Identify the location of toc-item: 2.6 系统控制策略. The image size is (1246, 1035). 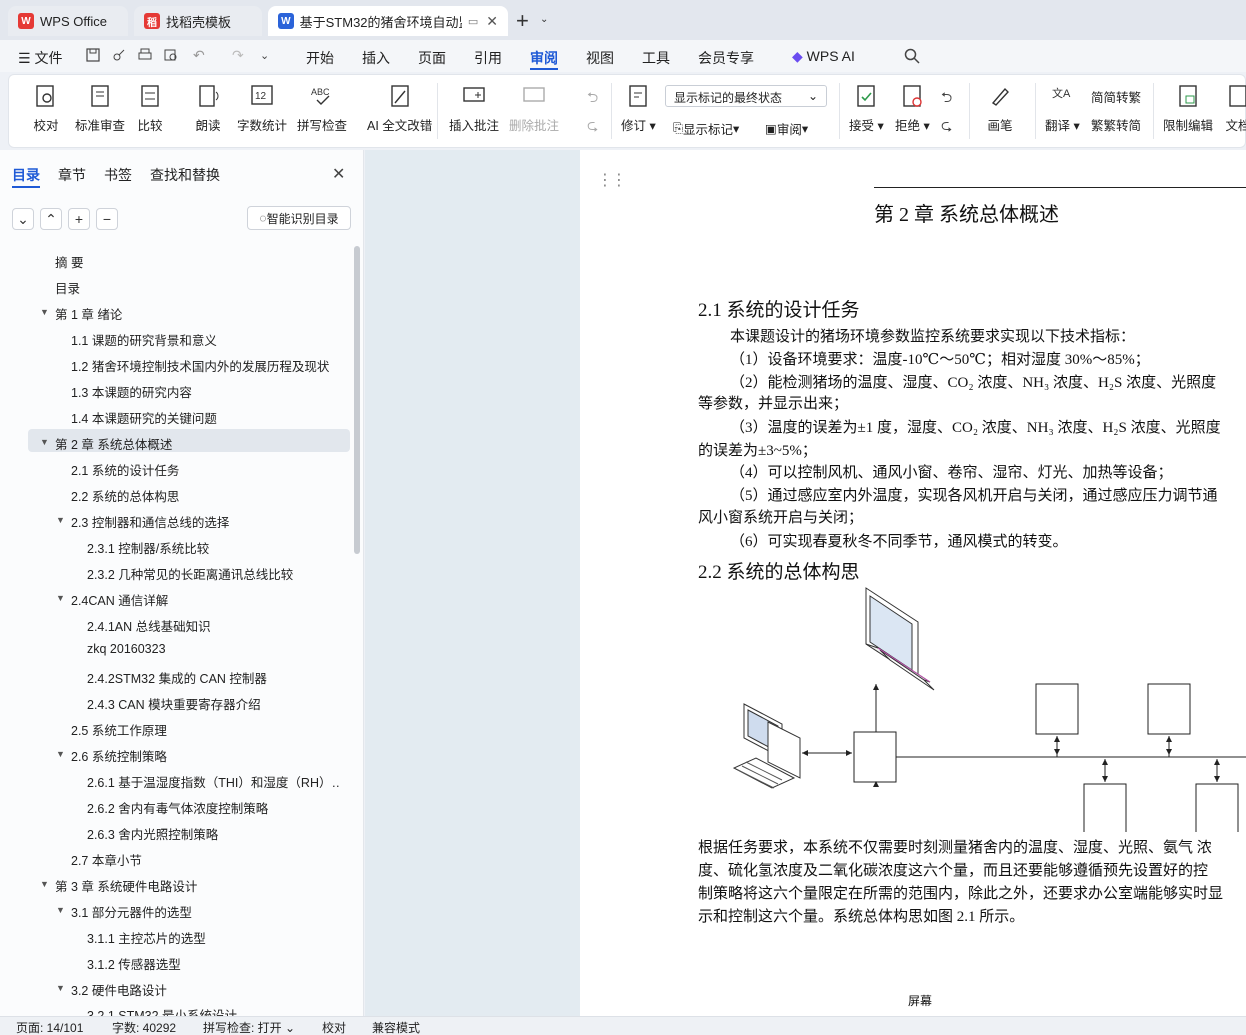
(119, 755).